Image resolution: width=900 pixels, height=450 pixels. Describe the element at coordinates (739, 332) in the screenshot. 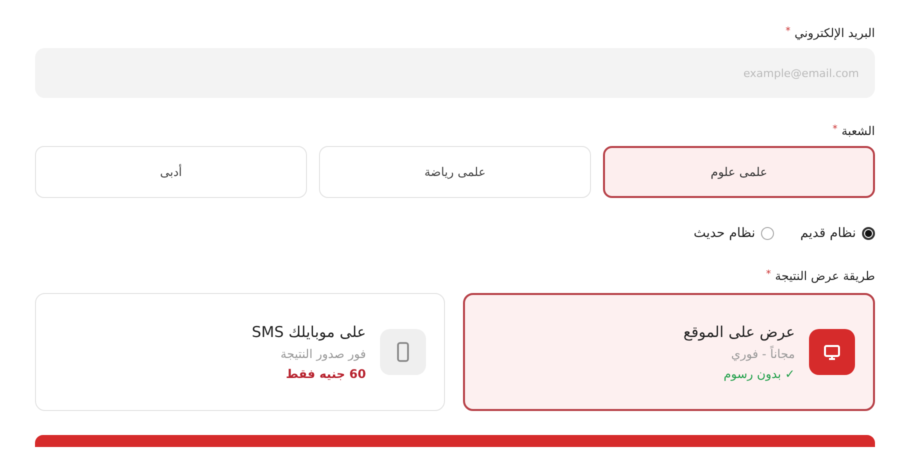

I see `card-title: عرض على الموقع` at that location.